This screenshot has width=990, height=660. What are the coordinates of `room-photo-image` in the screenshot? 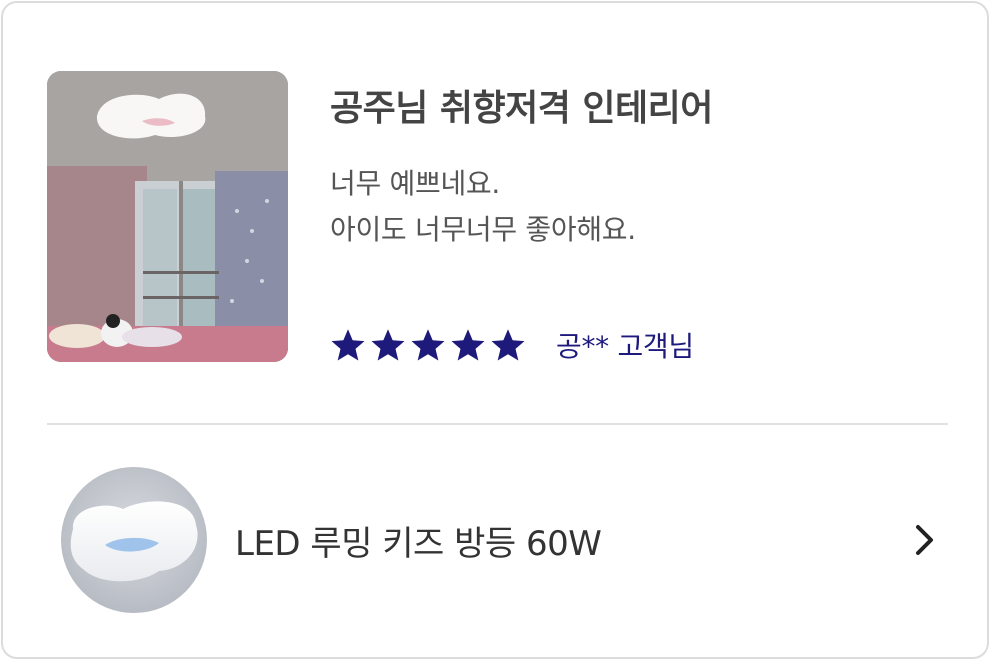 It's located at (167, 216).